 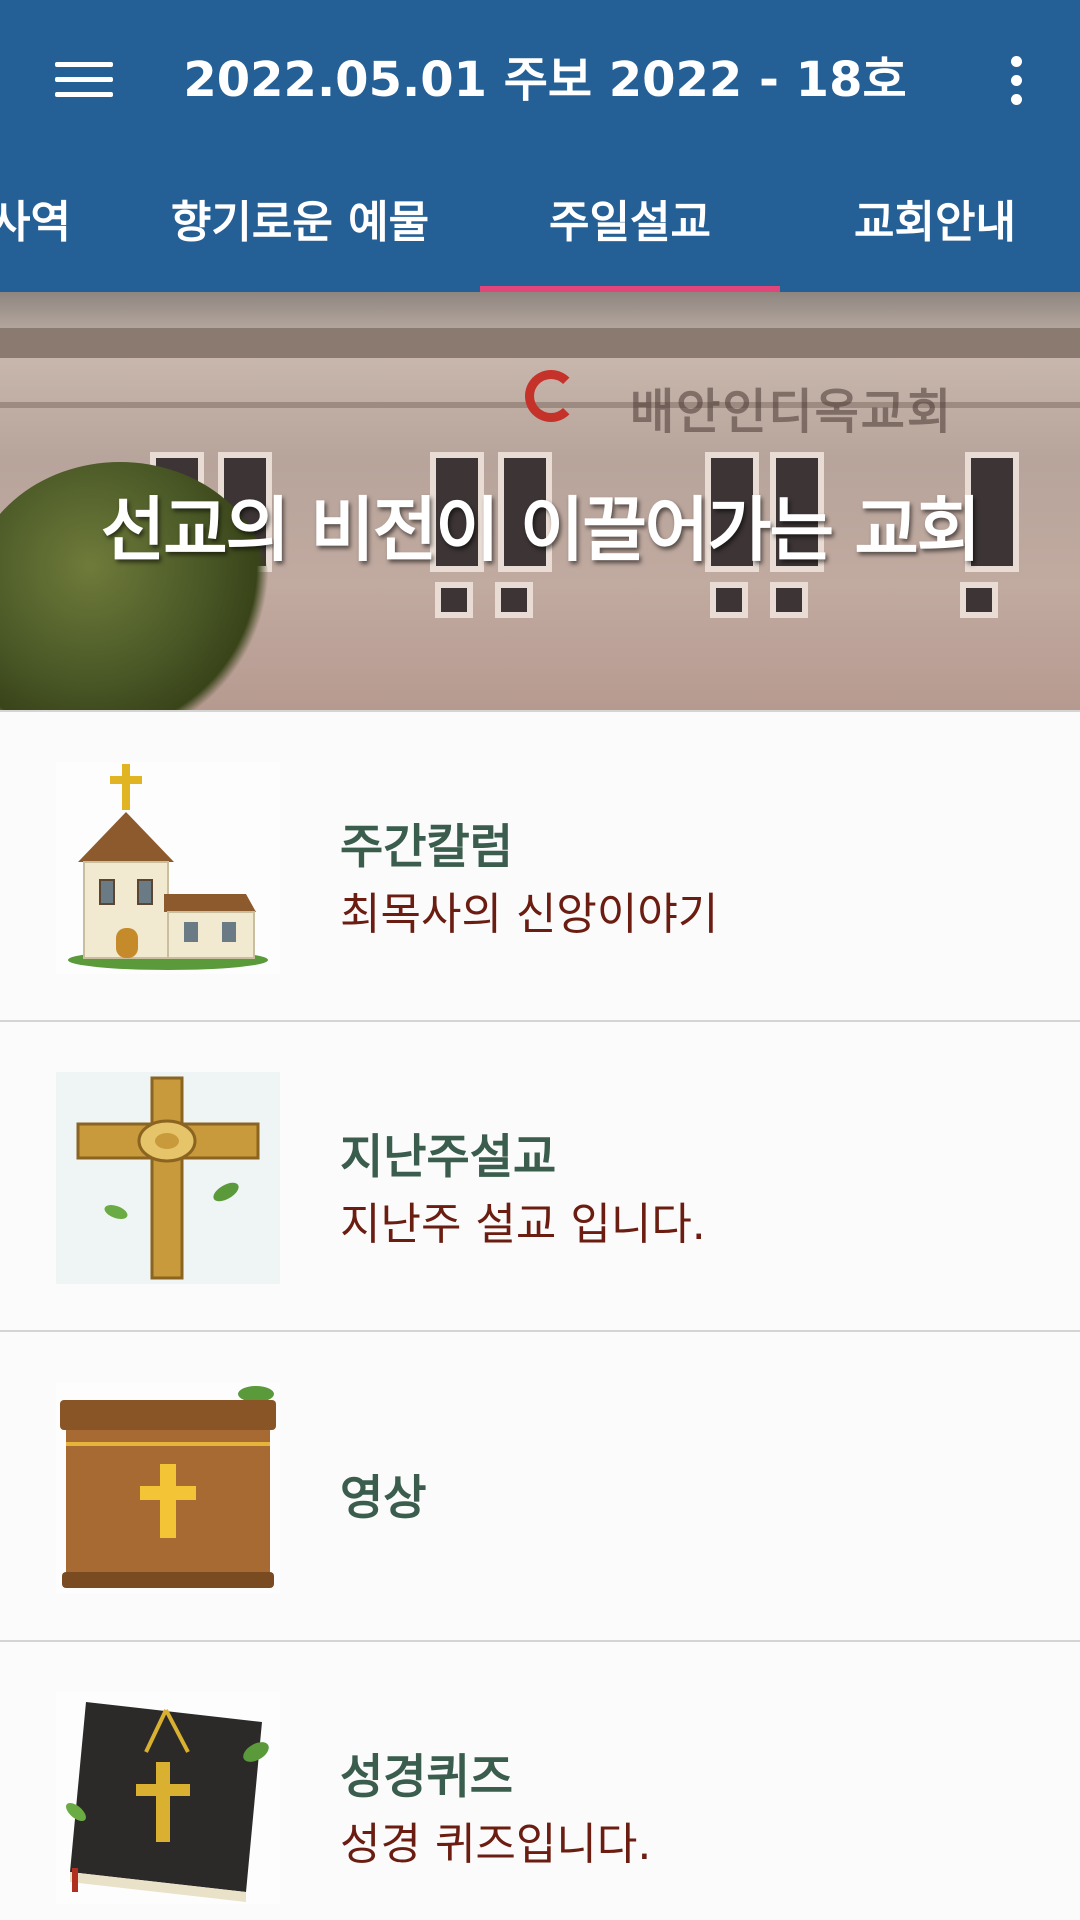 I want to click on tab-church-info: 교회안내, so click(x=935, y=226).